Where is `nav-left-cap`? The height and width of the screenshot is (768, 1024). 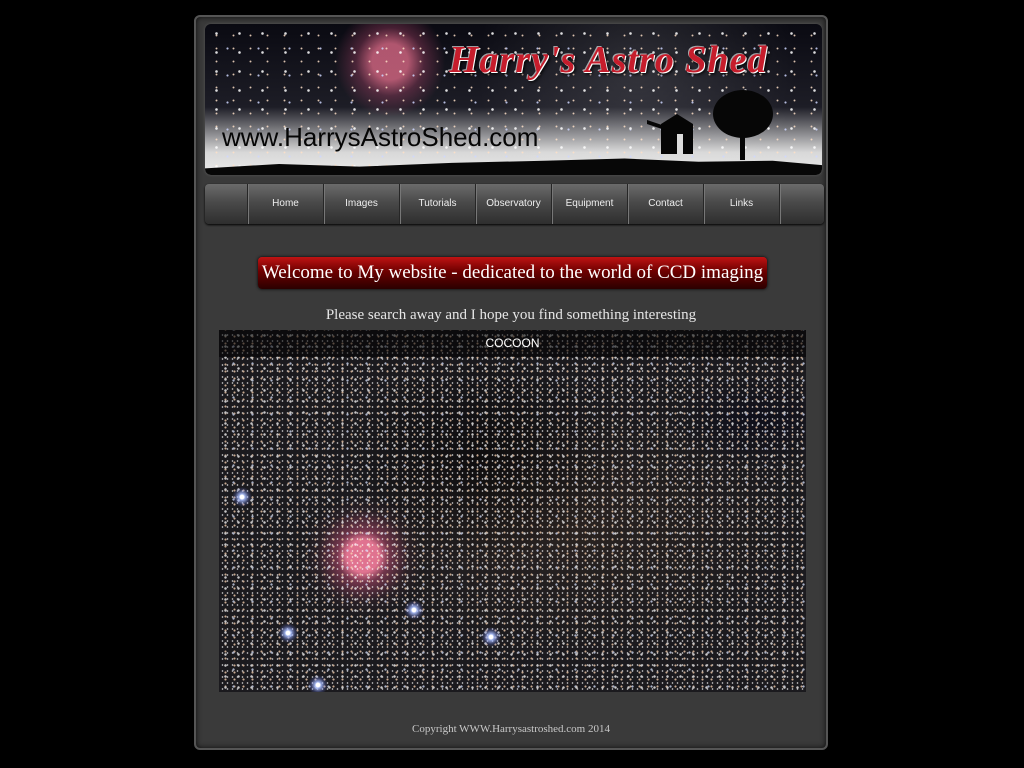 nav-left-cap is located at coordinates (226, 204).